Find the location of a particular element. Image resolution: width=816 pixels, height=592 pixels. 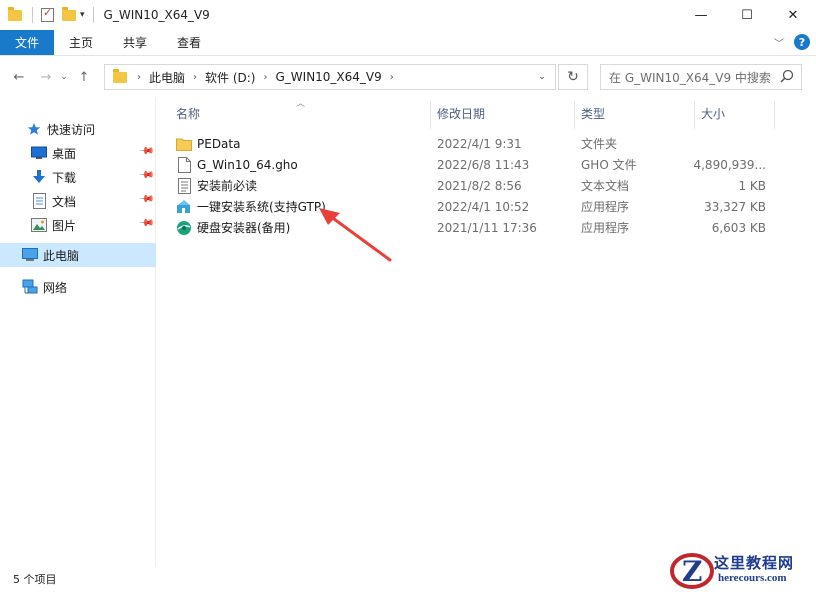

sidebar-item-pictures: 图片 📌 is located at coordinates (78, 225).